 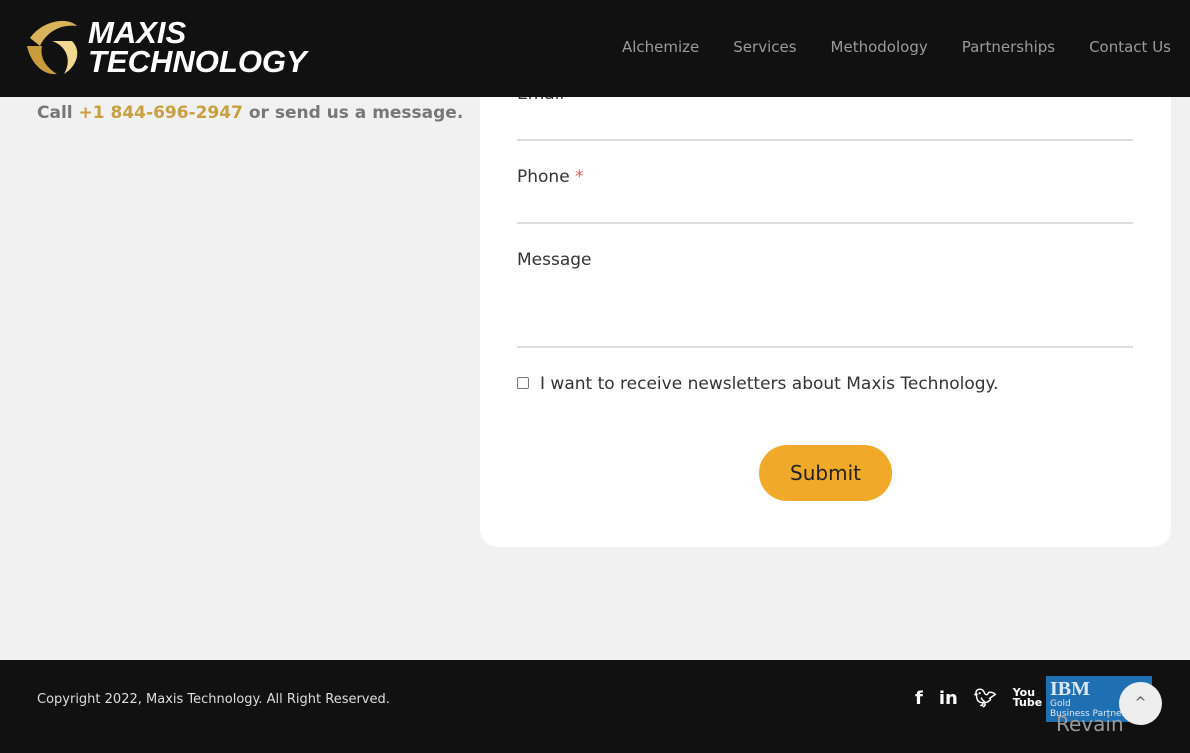 I want to click on email-field, so click(x=825, y=140).